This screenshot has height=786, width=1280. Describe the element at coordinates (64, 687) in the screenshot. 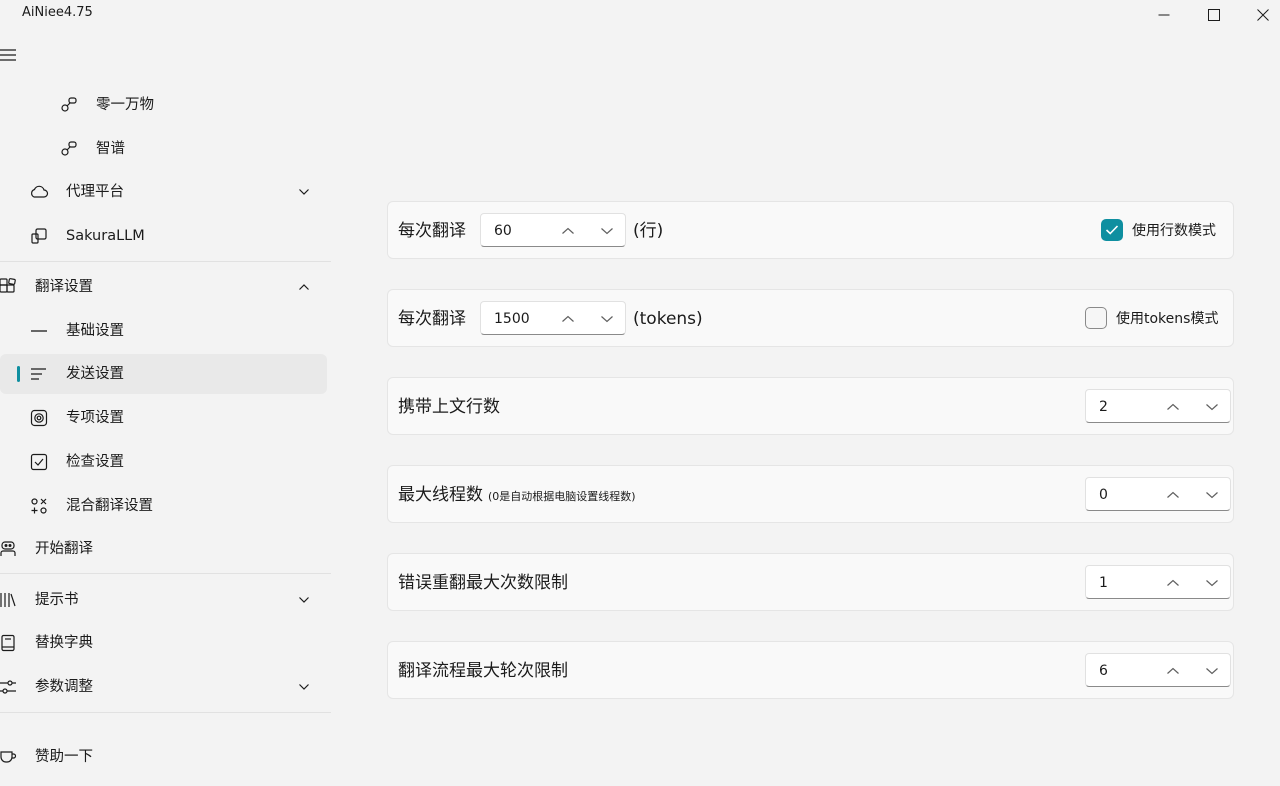

I see `sidebar-item-label: 参数调整` at that location.